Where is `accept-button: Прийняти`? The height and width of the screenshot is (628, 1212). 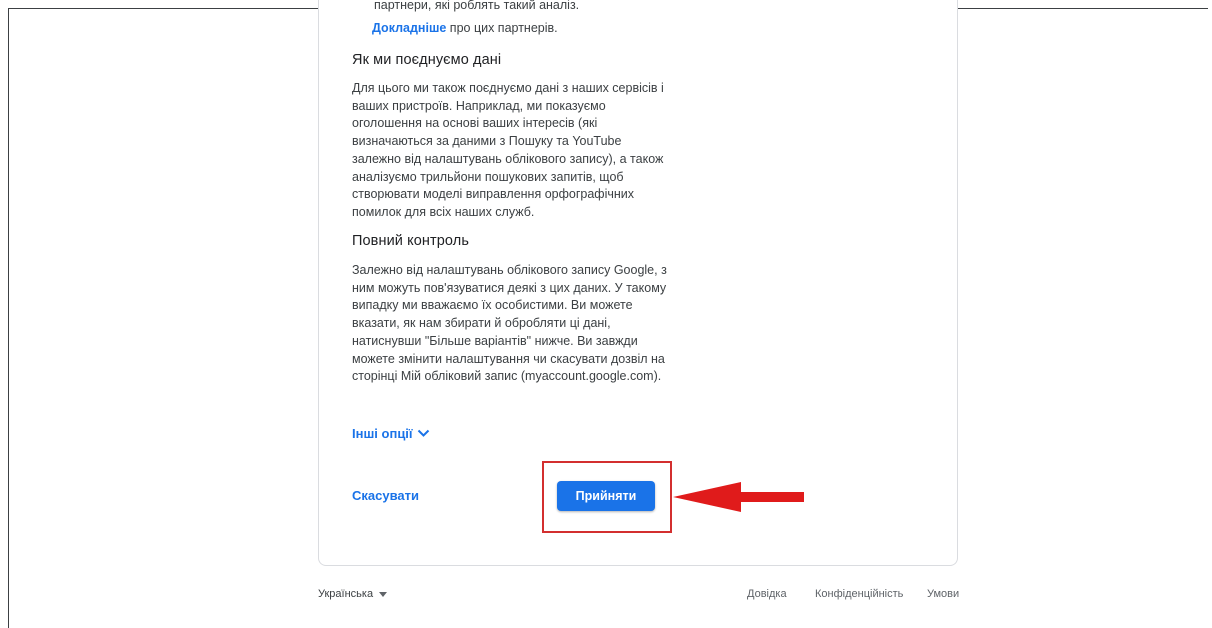 accept-button: Прийняти is located at coordinates (606, 496).